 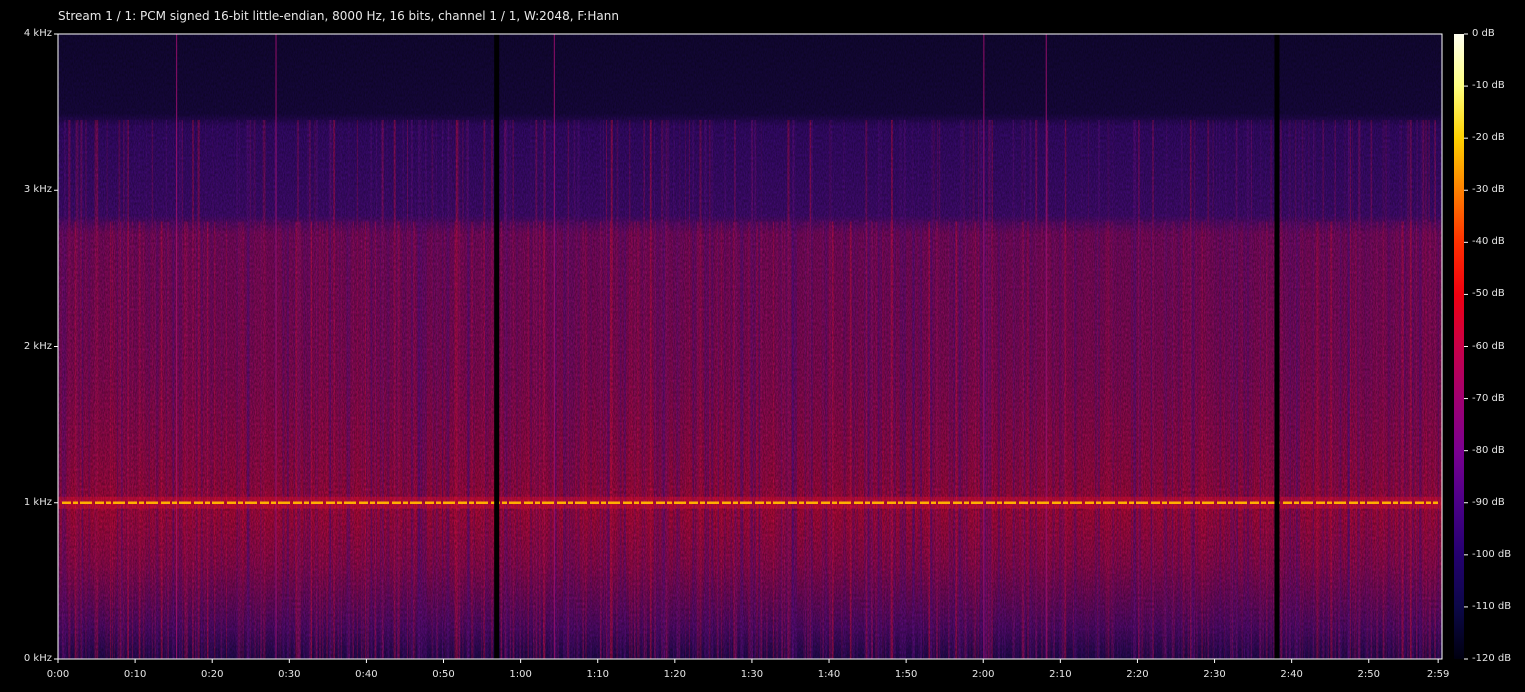 I want to click on x-tick-label: 0:30, so click(x=289, y=674).